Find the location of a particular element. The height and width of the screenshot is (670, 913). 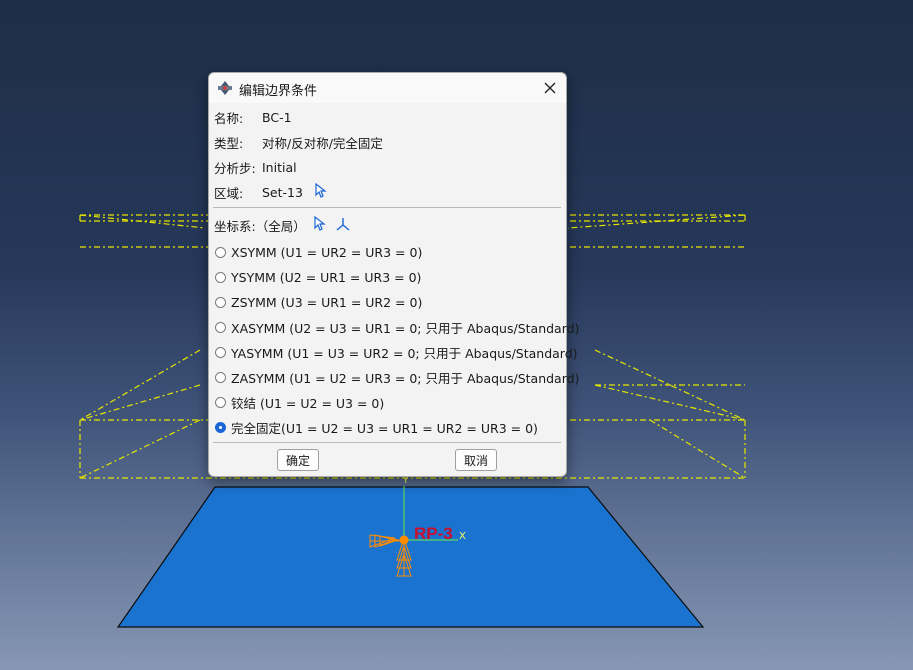

region-row: 区域: Set-13 is located at coordinates (270, 191).